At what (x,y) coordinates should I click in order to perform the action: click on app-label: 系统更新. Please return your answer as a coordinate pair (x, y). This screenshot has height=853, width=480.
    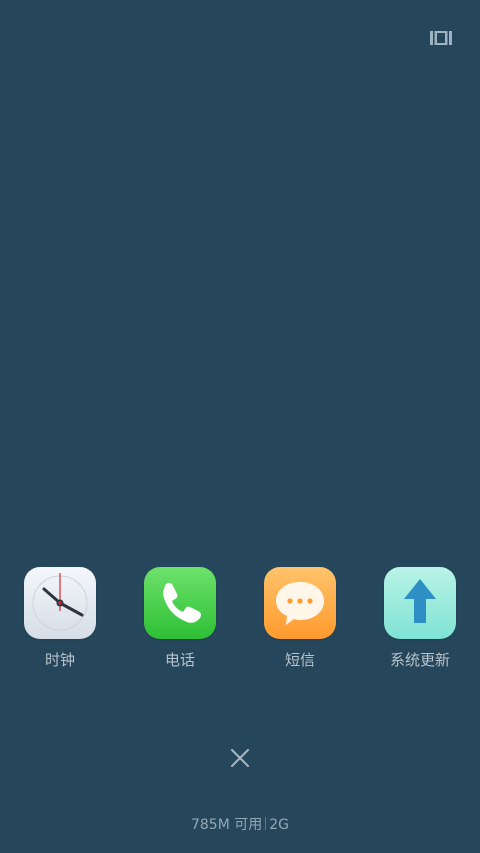
    Looking at the image, I should click on (419, 660).